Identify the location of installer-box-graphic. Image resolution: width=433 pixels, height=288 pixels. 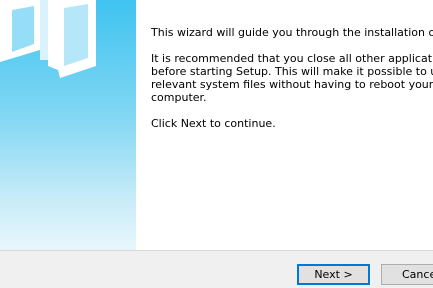
(48, 39).